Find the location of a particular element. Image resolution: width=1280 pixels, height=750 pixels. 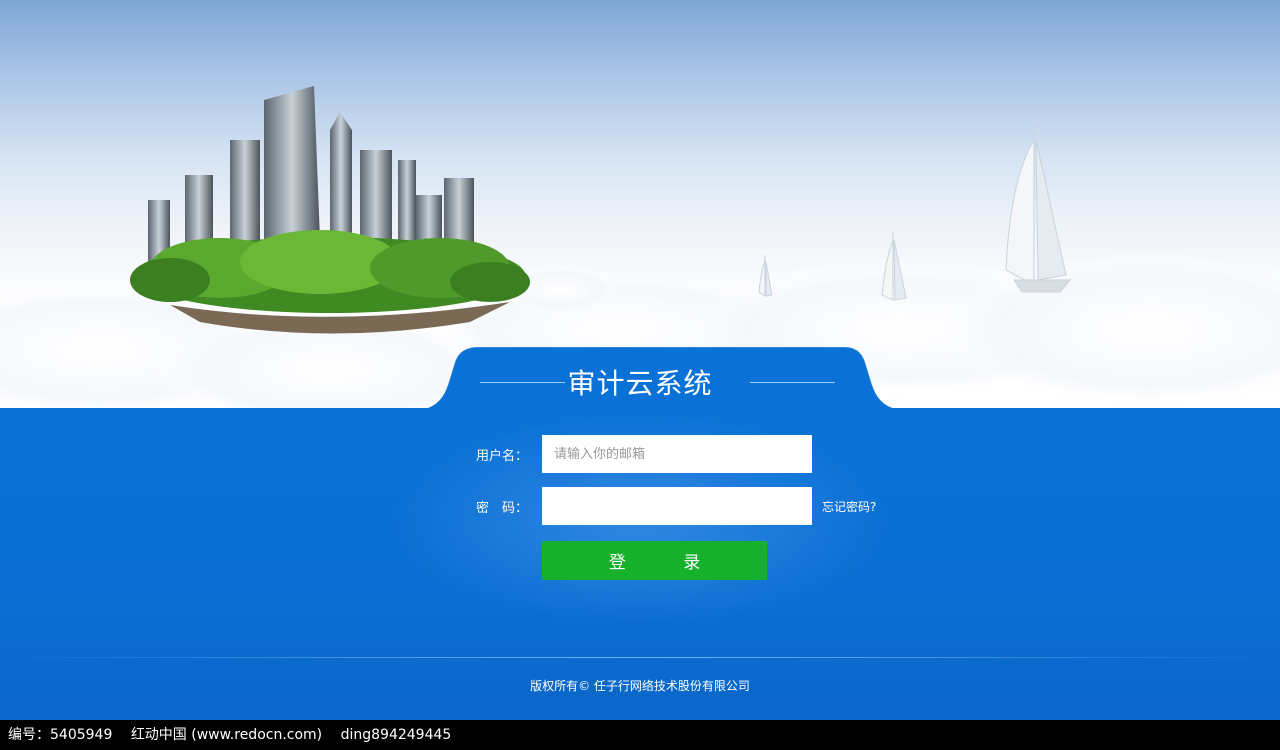

login-panel-header is located at coordinates (660, 378).